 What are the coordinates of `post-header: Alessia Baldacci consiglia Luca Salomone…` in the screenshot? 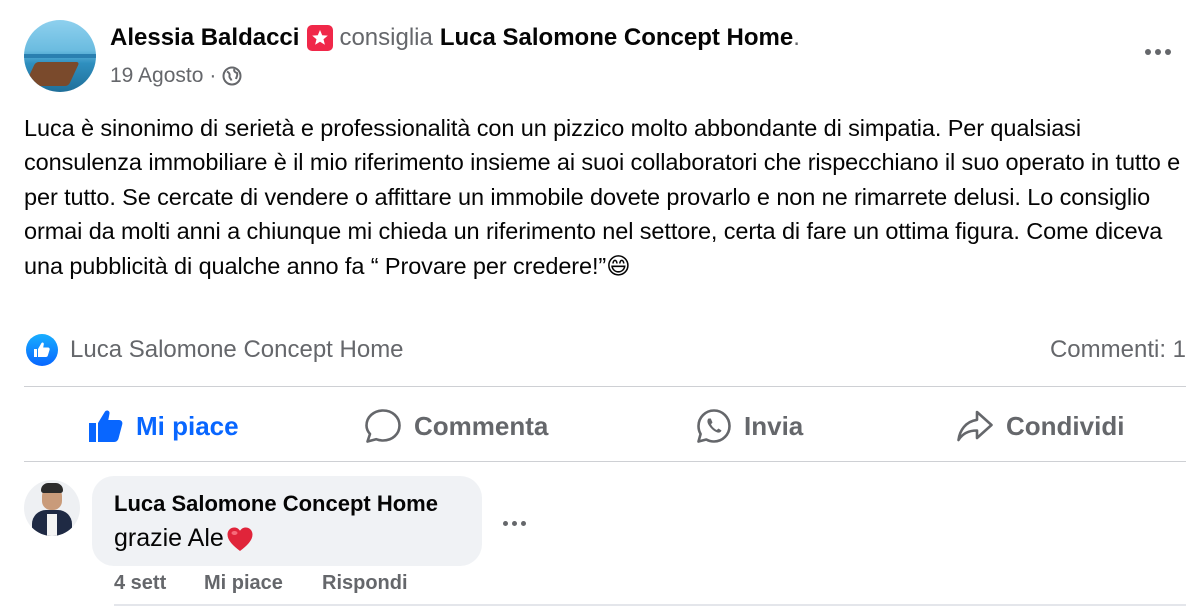 It's located at (455, 38).